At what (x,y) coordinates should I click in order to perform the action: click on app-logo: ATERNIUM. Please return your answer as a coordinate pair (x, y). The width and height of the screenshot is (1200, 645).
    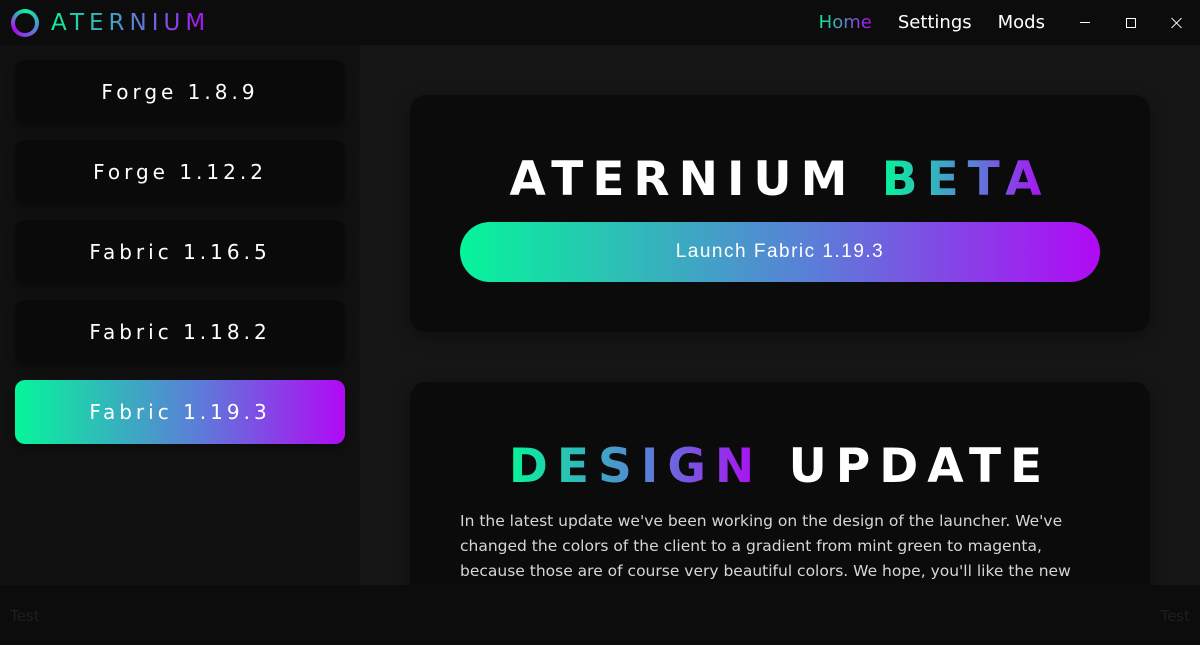
    Looking at the image, I should click on (111, 22).